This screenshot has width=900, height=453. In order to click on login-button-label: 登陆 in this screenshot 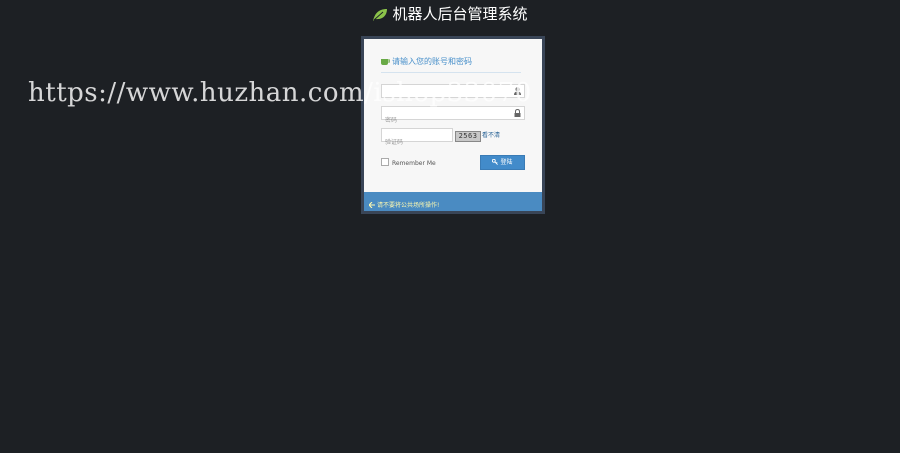, I will do `click(506, 162)`.